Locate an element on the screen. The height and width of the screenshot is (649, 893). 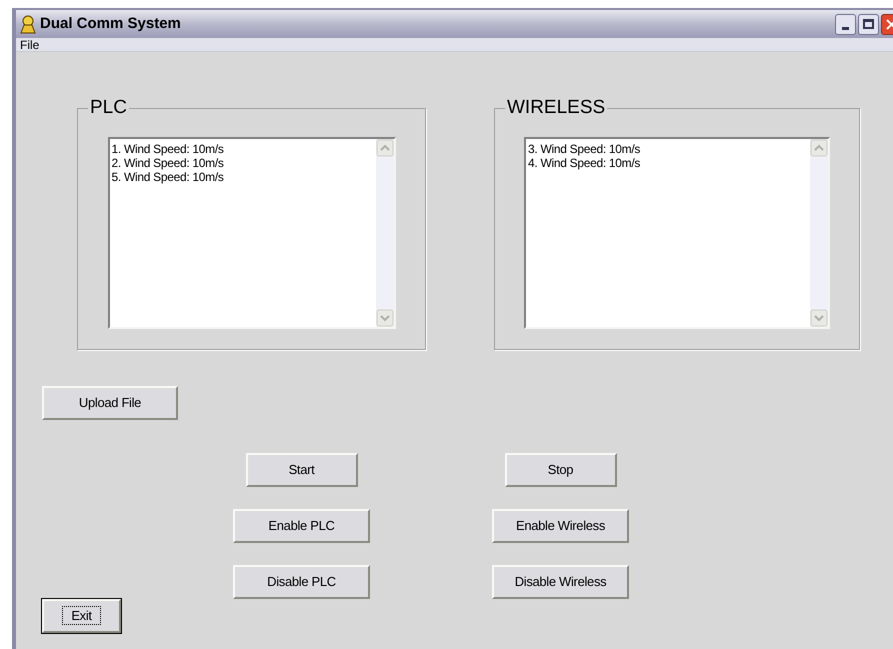
button: Disable Wireless is located at coordinates (560, 582).